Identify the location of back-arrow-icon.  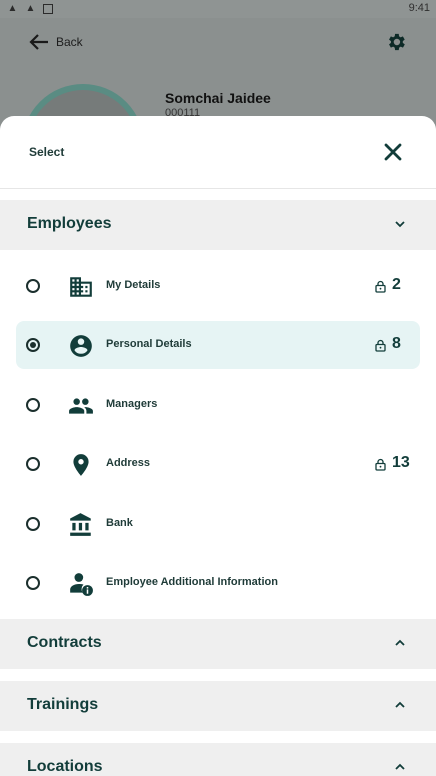
(39, 42).